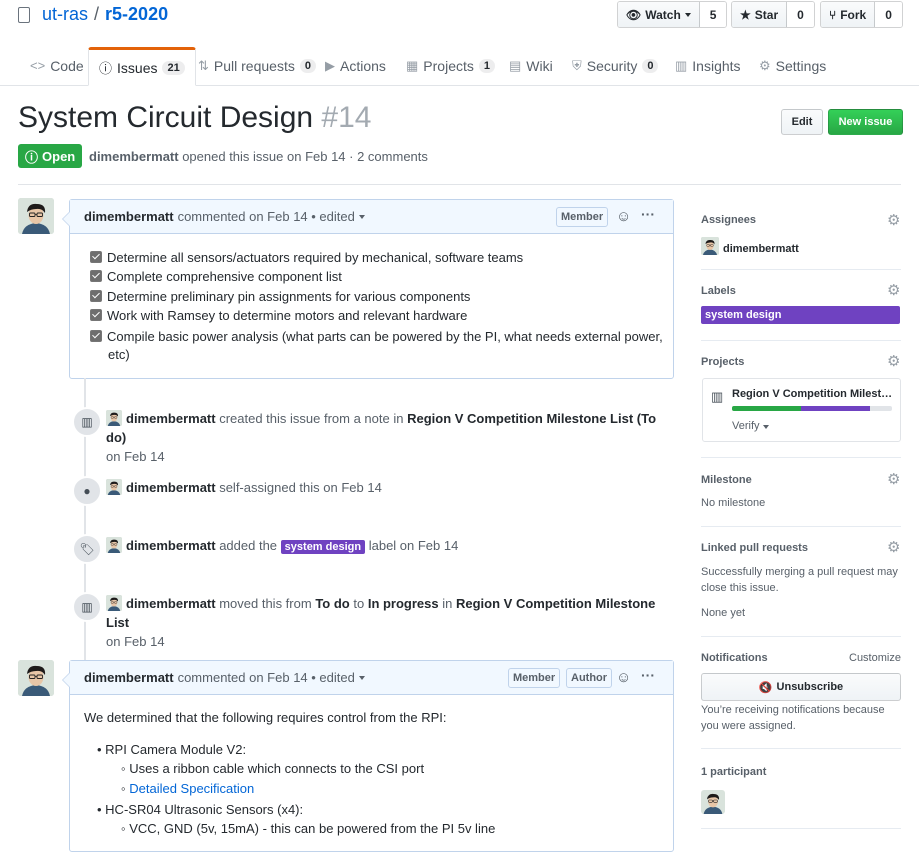 The image size is (919, 852). Describe the element at coordinates (87, 422) in the screenshot. I see `project-icon: ▥` at that location.